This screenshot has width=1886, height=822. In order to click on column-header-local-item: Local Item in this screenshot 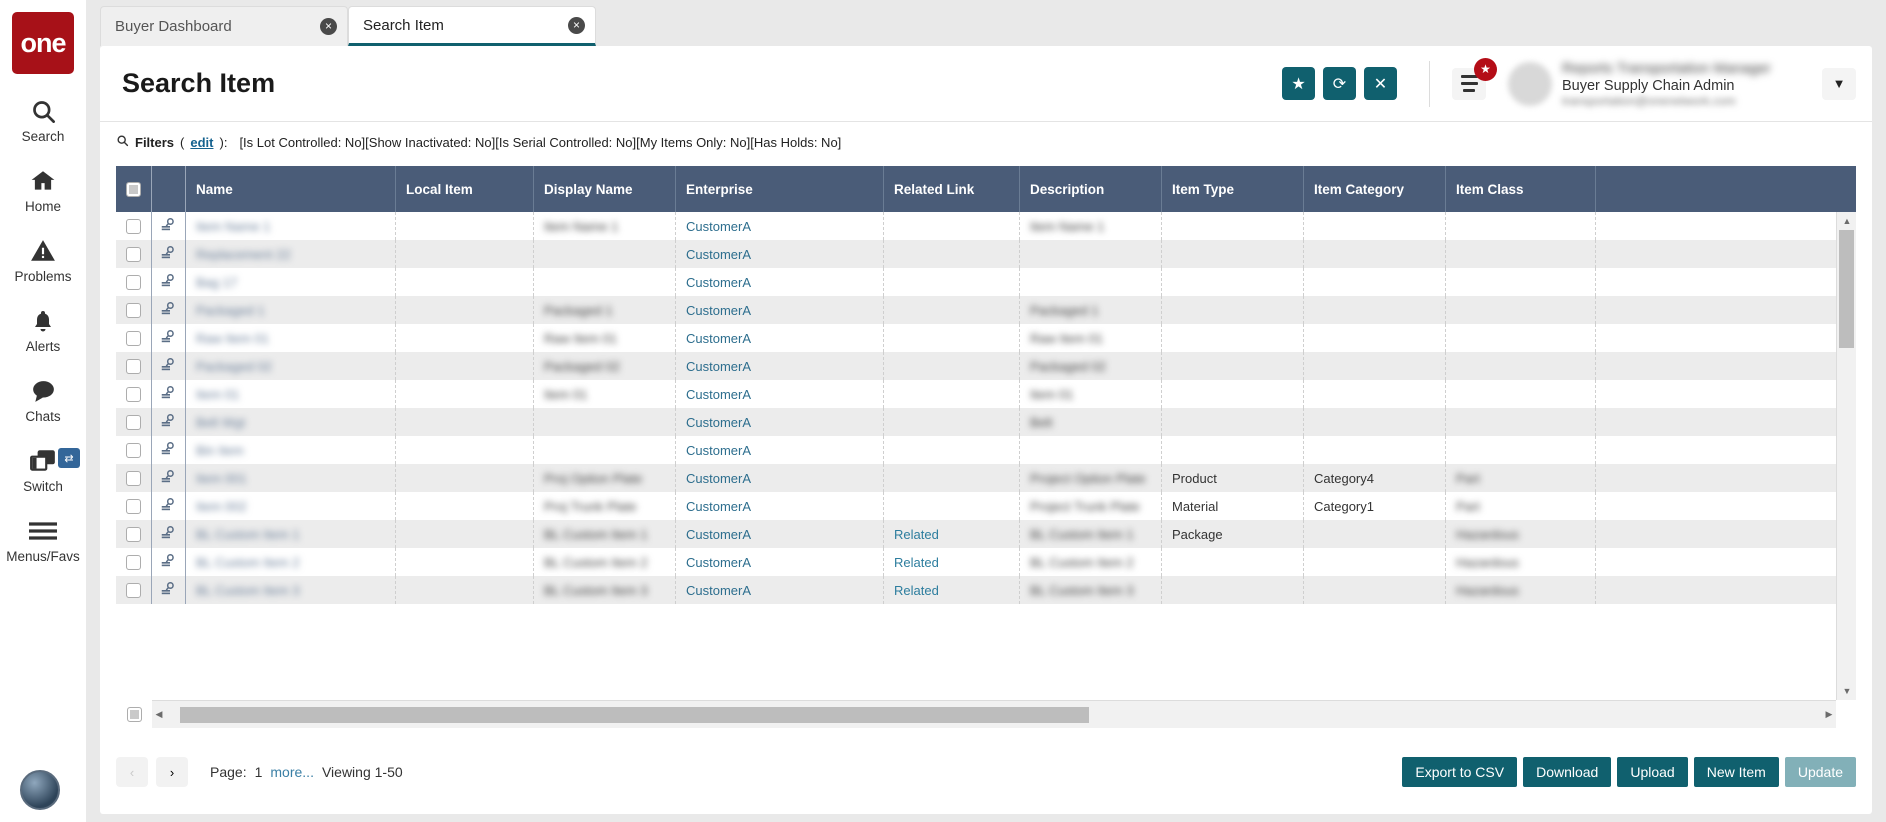, I will do `click(465, 189)`.